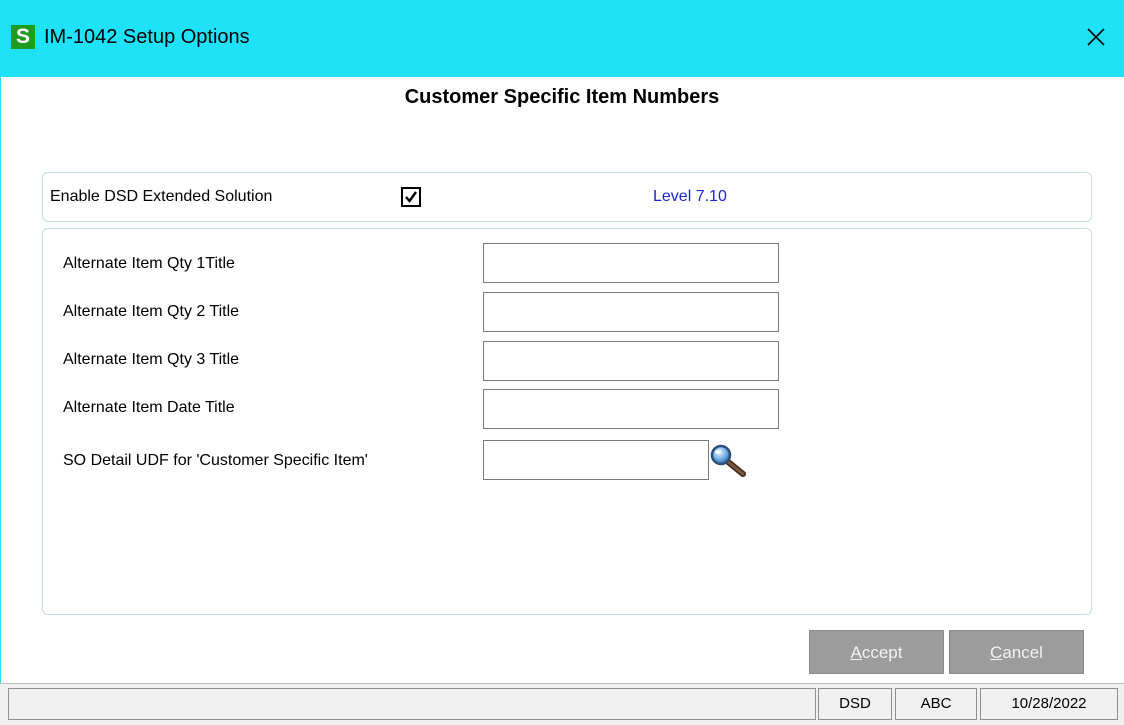 Image resolution: width=1124 pixels, height=725 pixels. I want to click on cancel-button: Cancel, so click(1016, 652).